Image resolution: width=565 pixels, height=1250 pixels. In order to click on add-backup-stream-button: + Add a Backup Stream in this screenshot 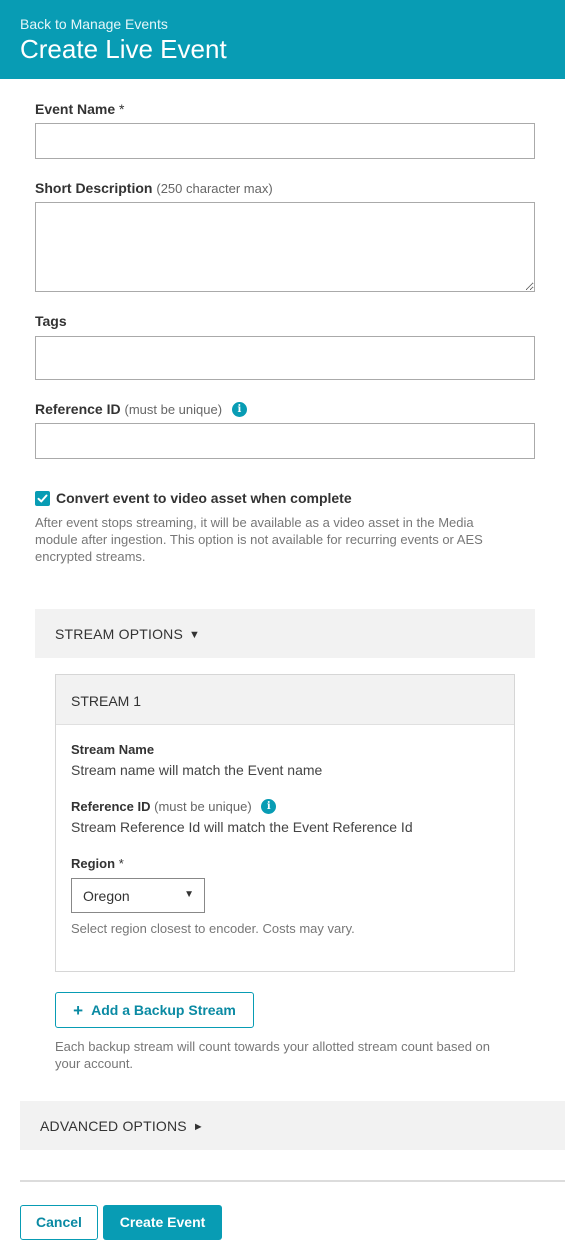, I will do `click(154, 1010)`.